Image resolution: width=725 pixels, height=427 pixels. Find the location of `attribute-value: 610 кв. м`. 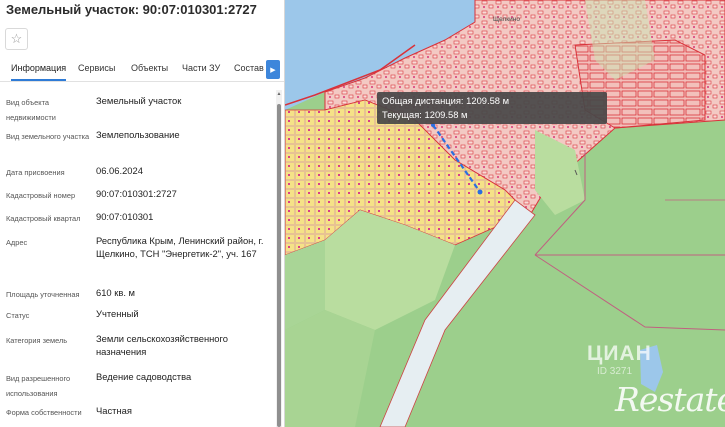

attribute-value: 610 кв. м is located at coordinates (115, 292).